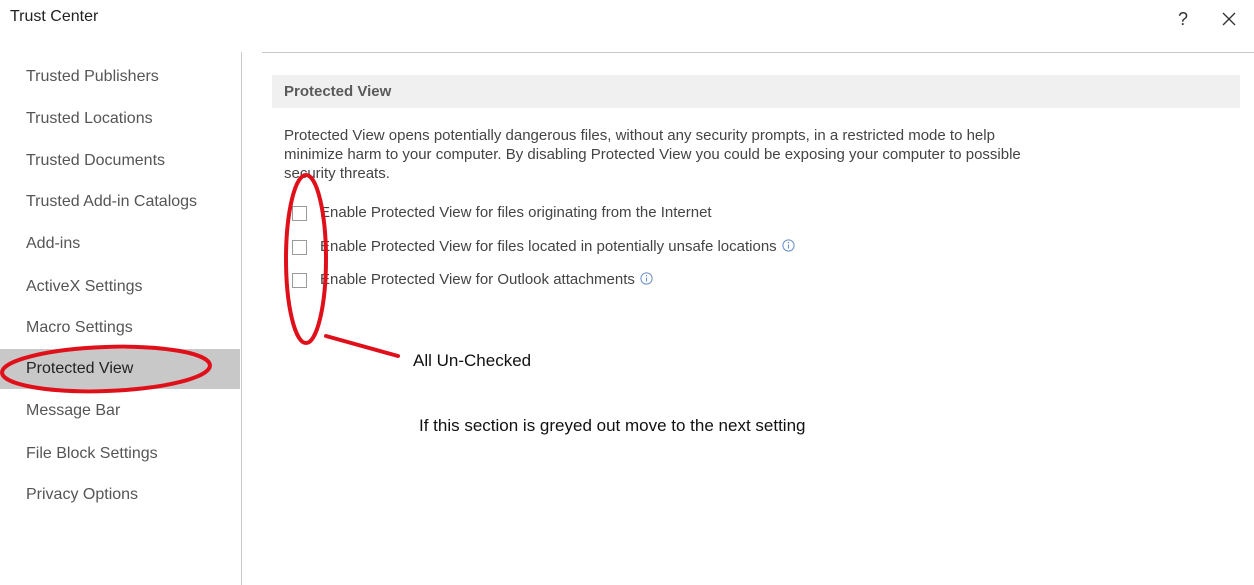 This screenshot has width=1254, height=585. I want to click on sidebar-item-trusted-add-in-catalogs: Trusted Add-in Catalogs, so click(120, 202).